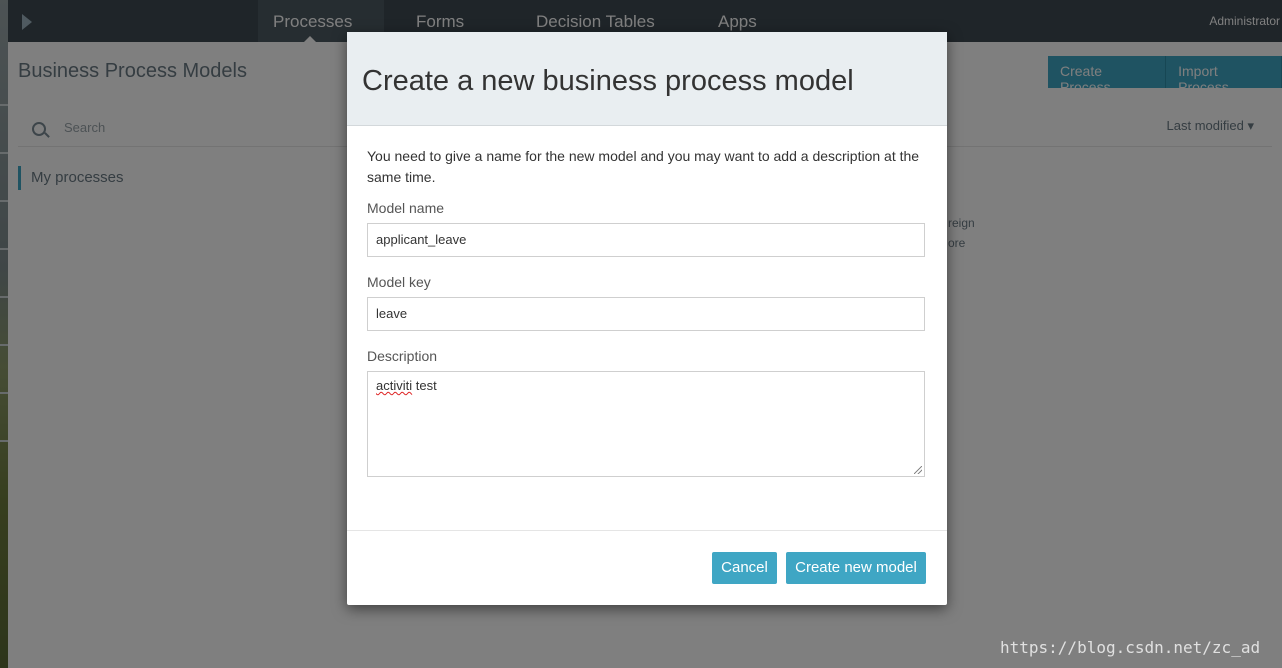  I want to click on model-key-input: leave, so click(646, 314).